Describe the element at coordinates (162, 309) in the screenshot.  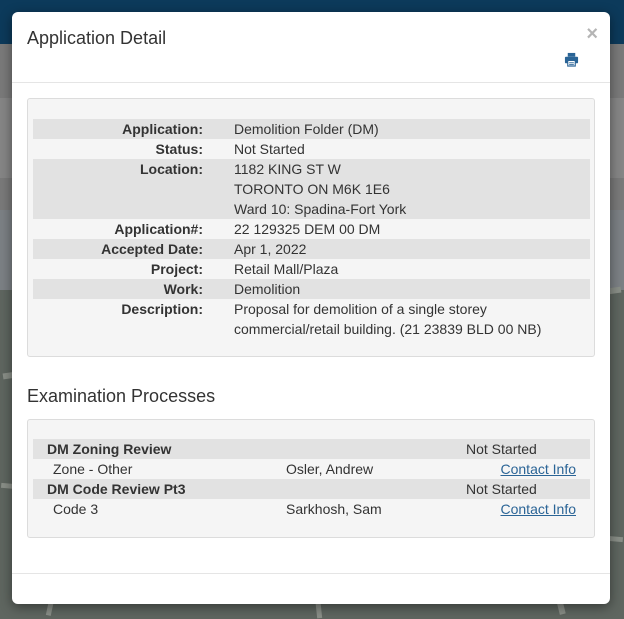
I see `detail-label: Description:` at that location.